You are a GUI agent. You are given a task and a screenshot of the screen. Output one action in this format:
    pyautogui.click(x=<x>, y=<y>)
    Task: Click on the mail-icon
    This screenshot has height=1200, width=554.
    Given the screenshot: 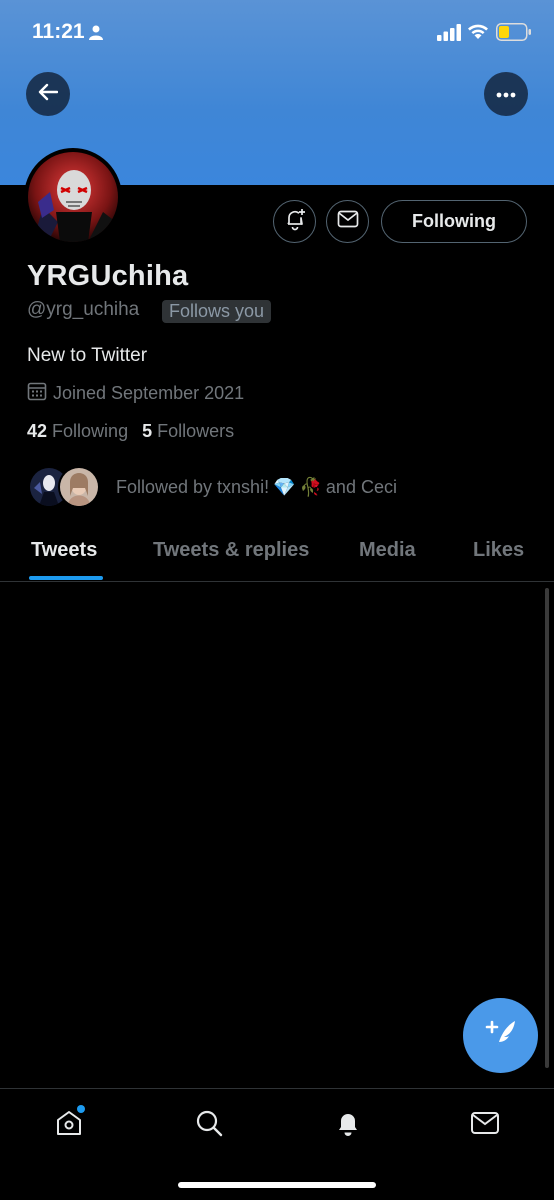 What is the action you would take?
    pyautogui.click(x=485, y=1125)
    